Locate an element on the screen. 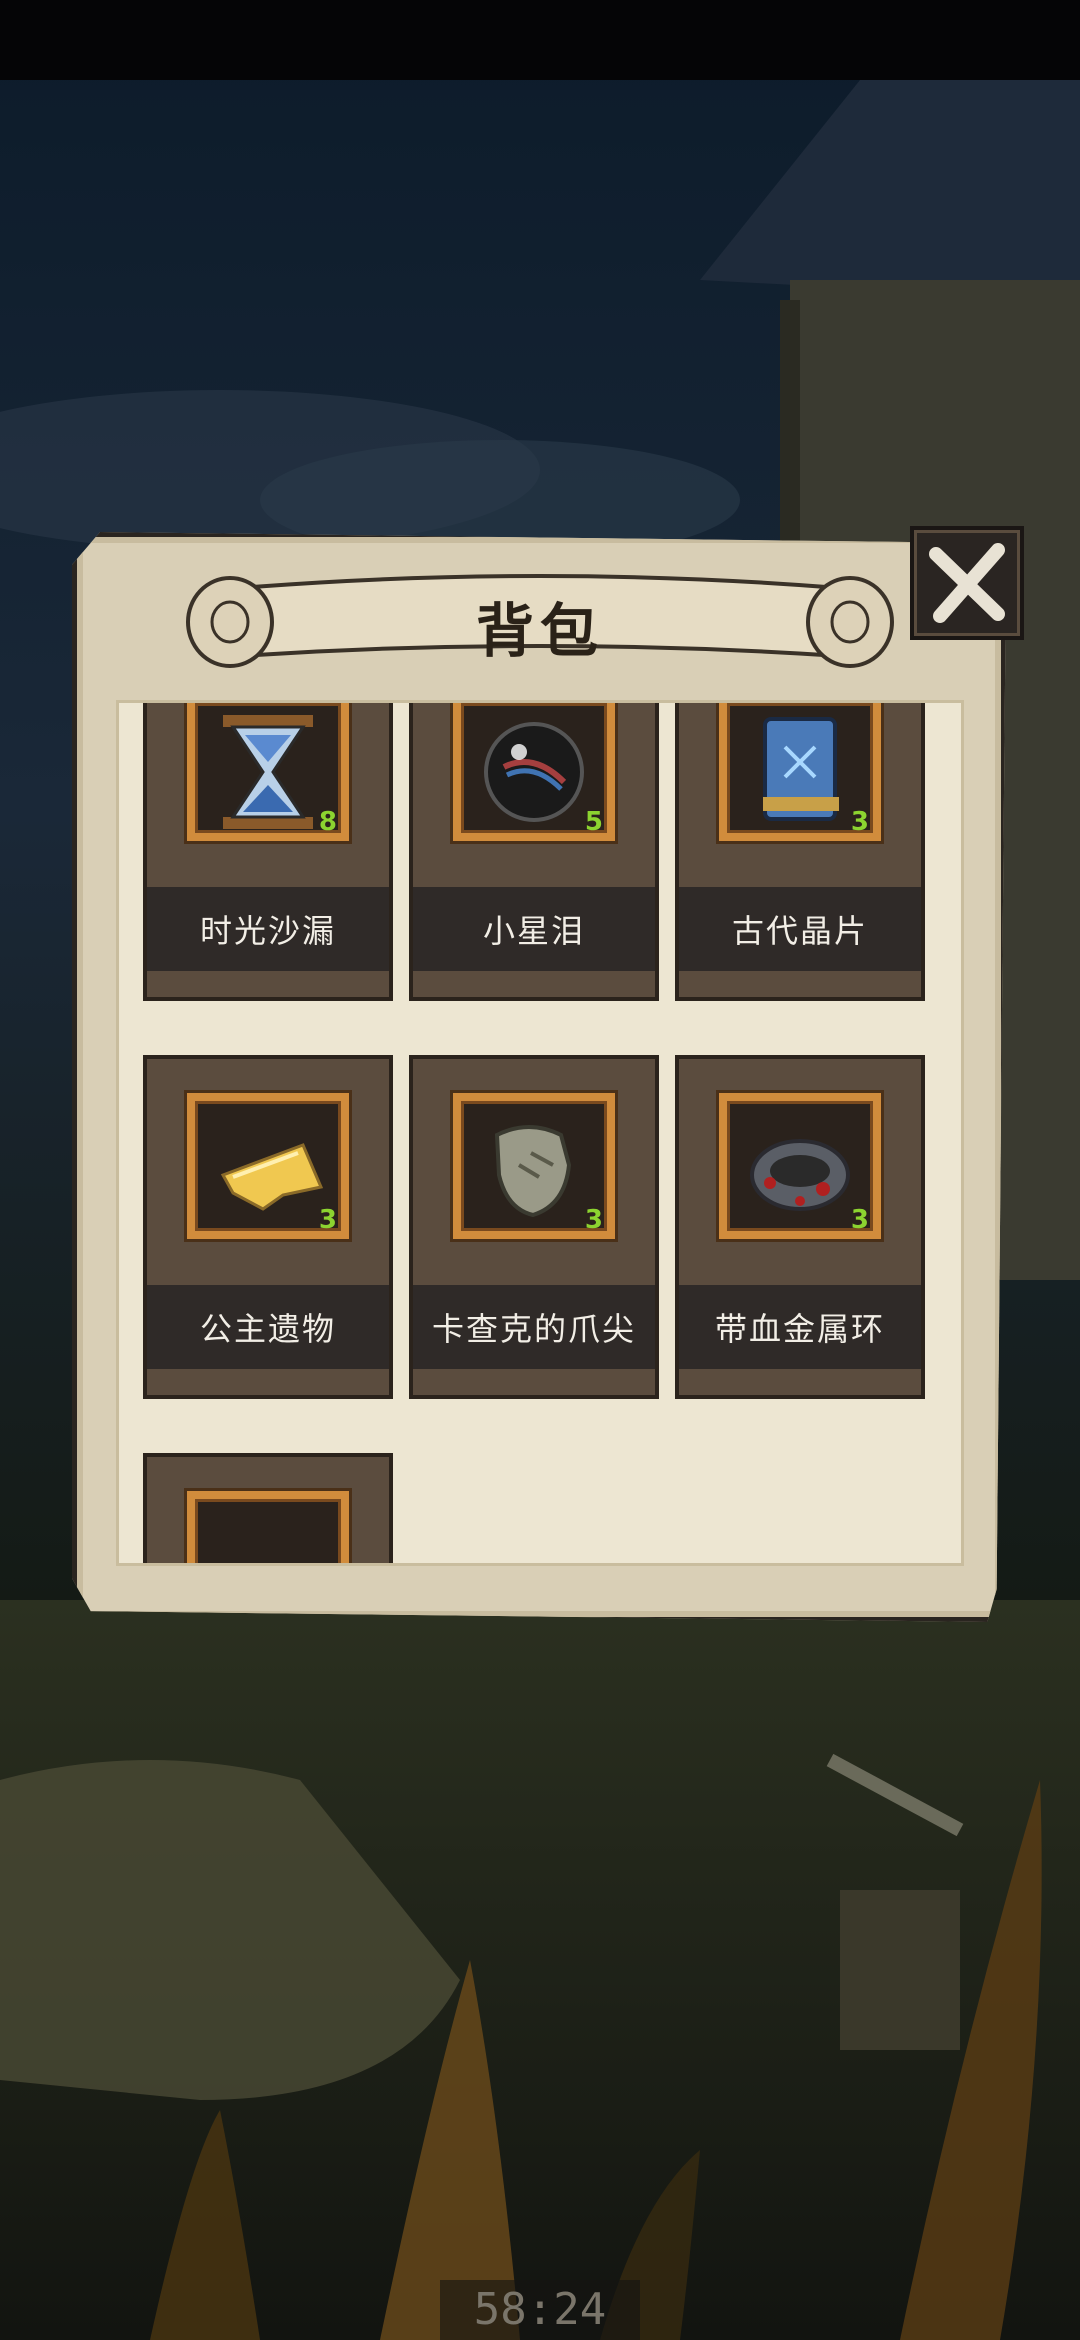  item-card-hourglass: 8 时光沙漏 is located at coordinates (268, 852).